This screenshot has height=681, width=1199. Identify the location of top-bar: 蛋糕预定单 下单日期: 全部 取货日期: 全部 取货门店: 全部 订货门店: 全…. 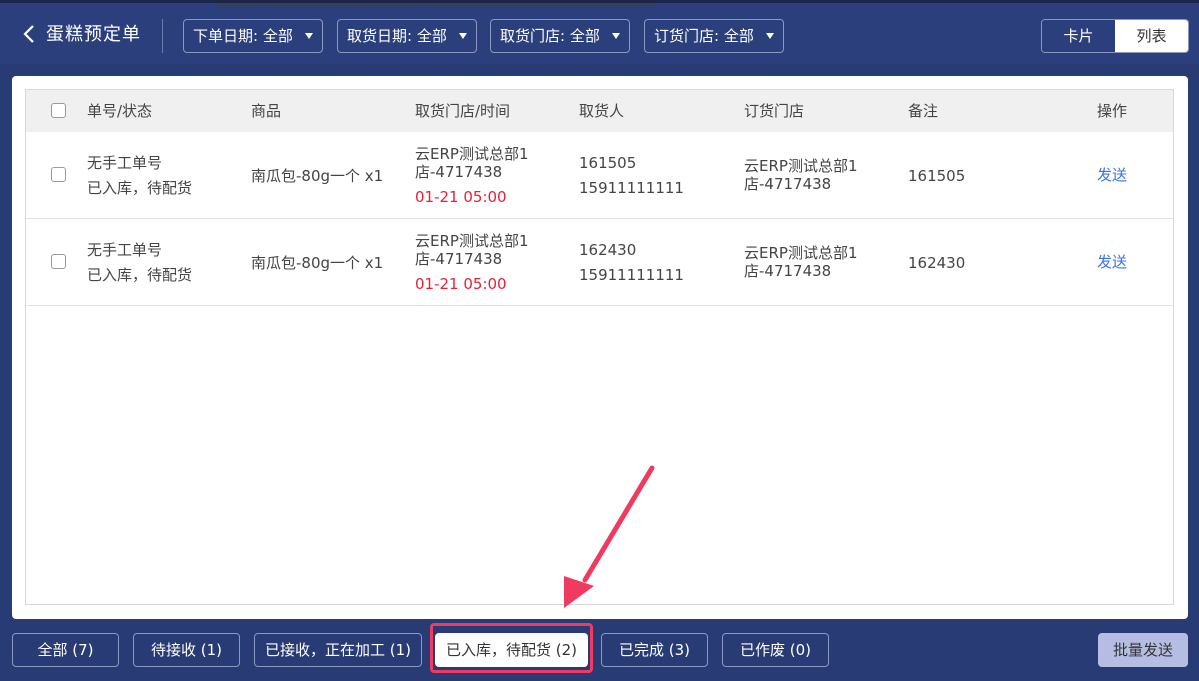
(599, 32).